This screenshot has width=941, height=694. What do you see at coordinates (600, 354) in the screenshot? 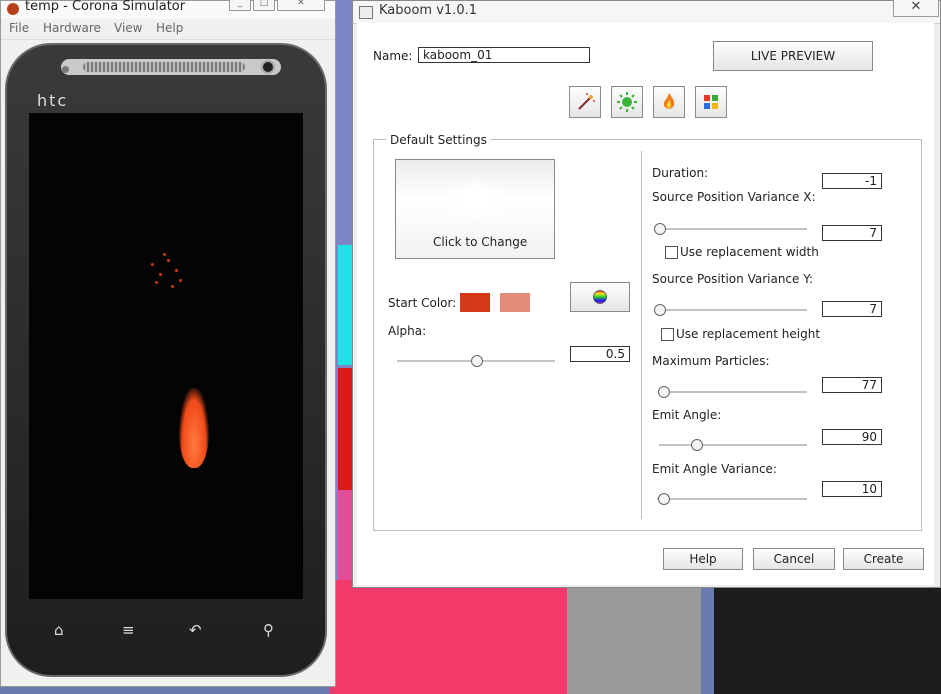
I see `alpha-field: 0.5` at bounding box center [600, 354].